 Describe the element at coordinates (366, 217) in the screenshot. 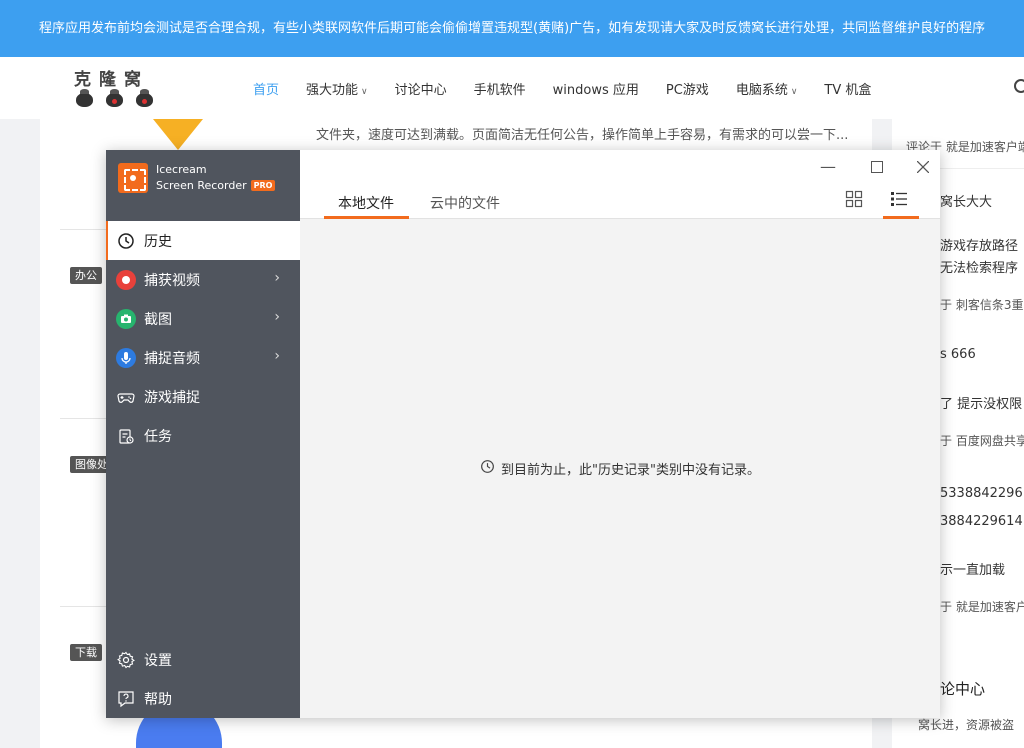

I see `tab-active-indicator` at that location.